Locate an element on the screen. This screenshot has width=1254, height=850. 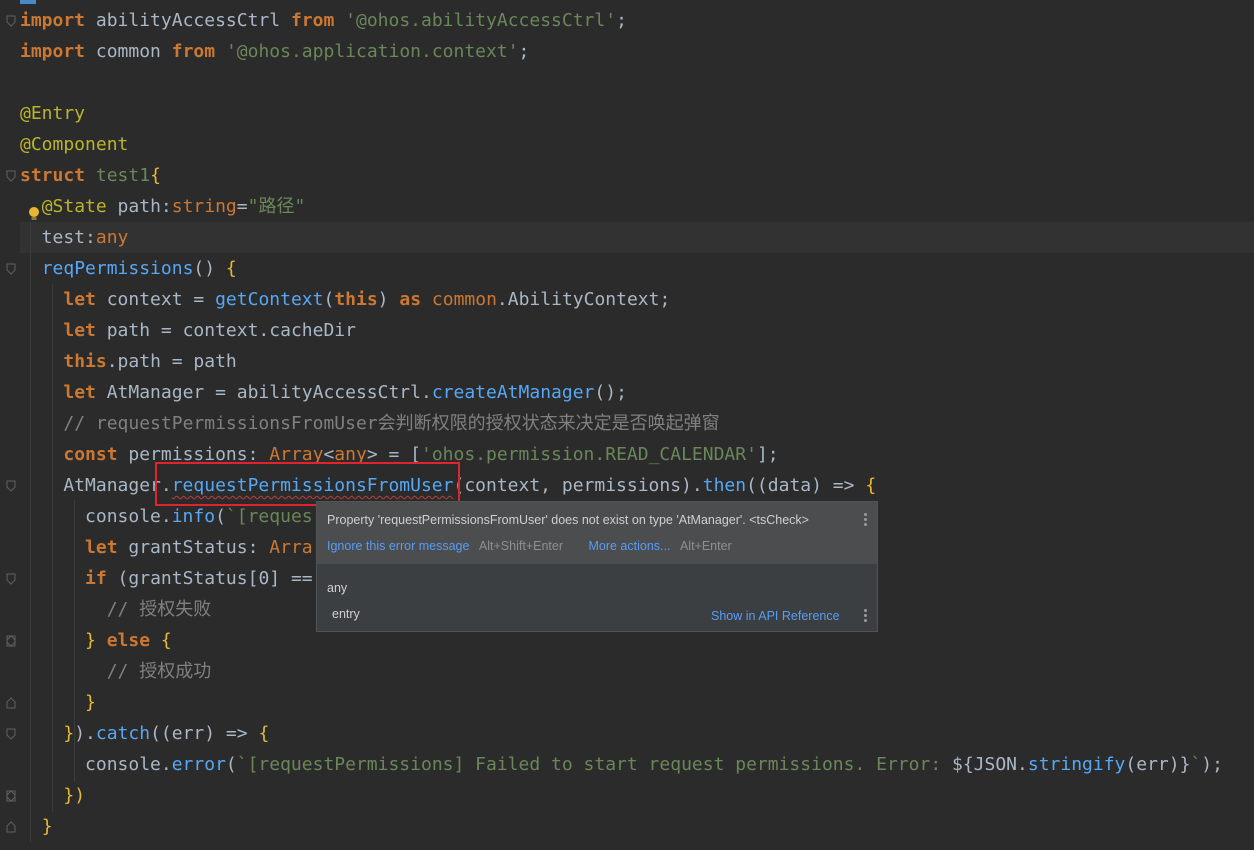
code-token: reqPermissions is located at coordinates (117, 268).